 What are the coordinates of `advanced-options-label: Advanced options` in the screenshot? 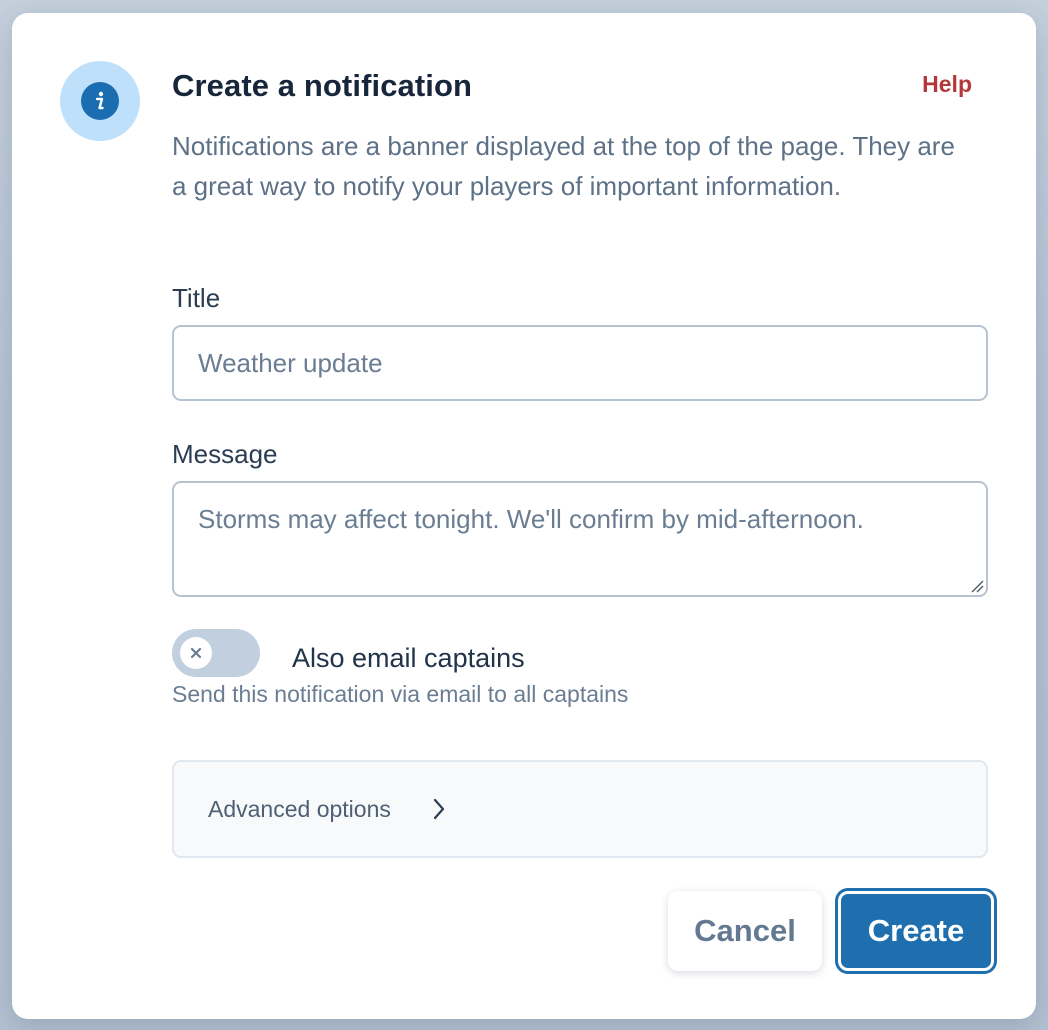 It's located at (299, 809).